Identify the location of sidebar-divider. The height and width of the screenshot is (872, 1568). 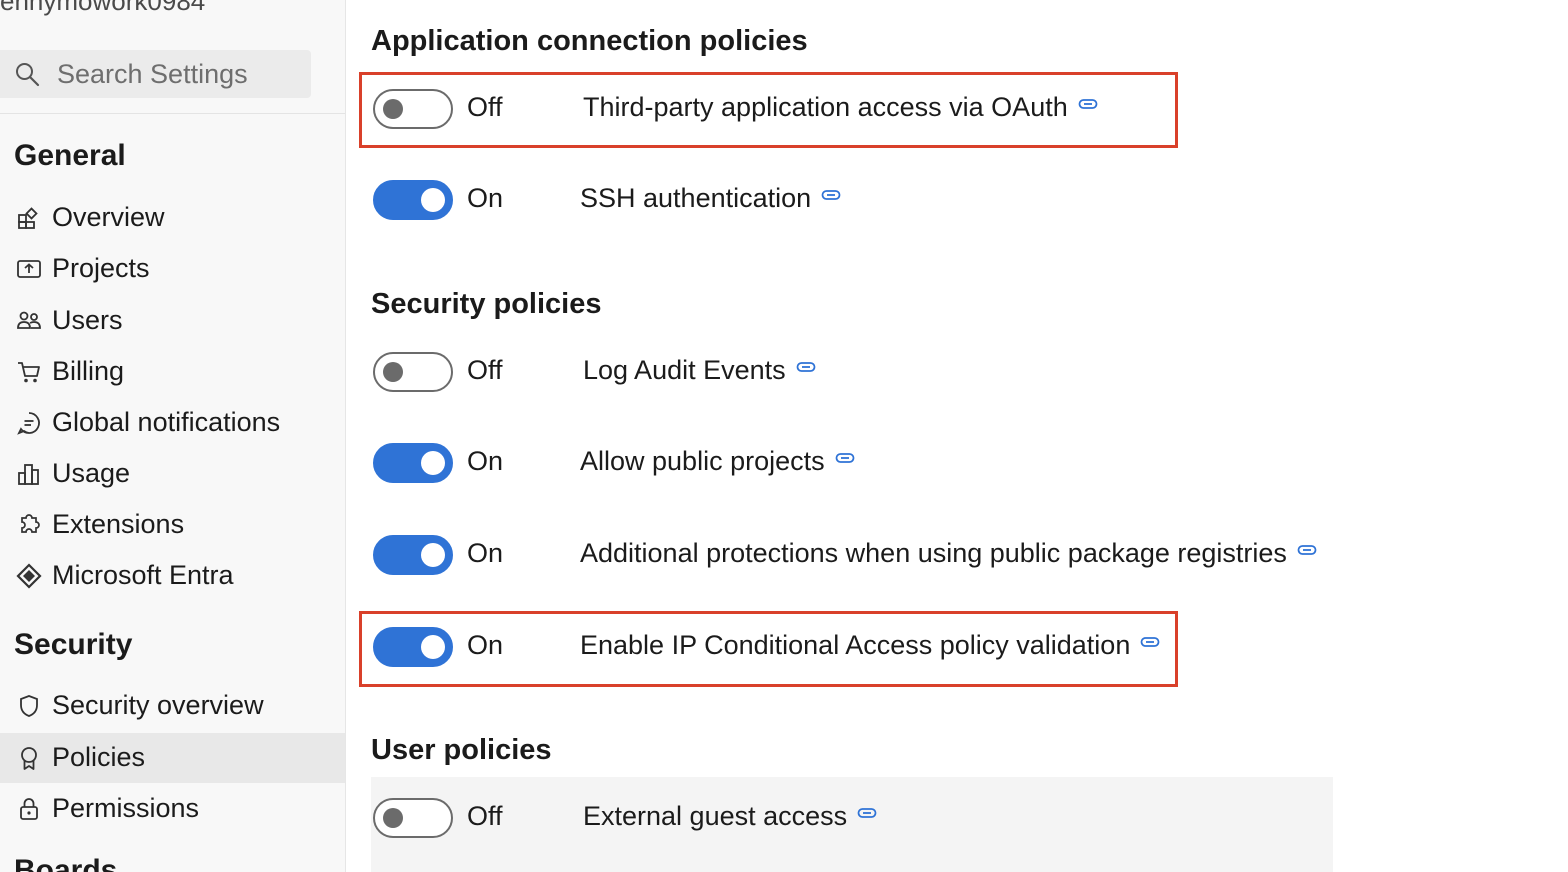
(172, 113).